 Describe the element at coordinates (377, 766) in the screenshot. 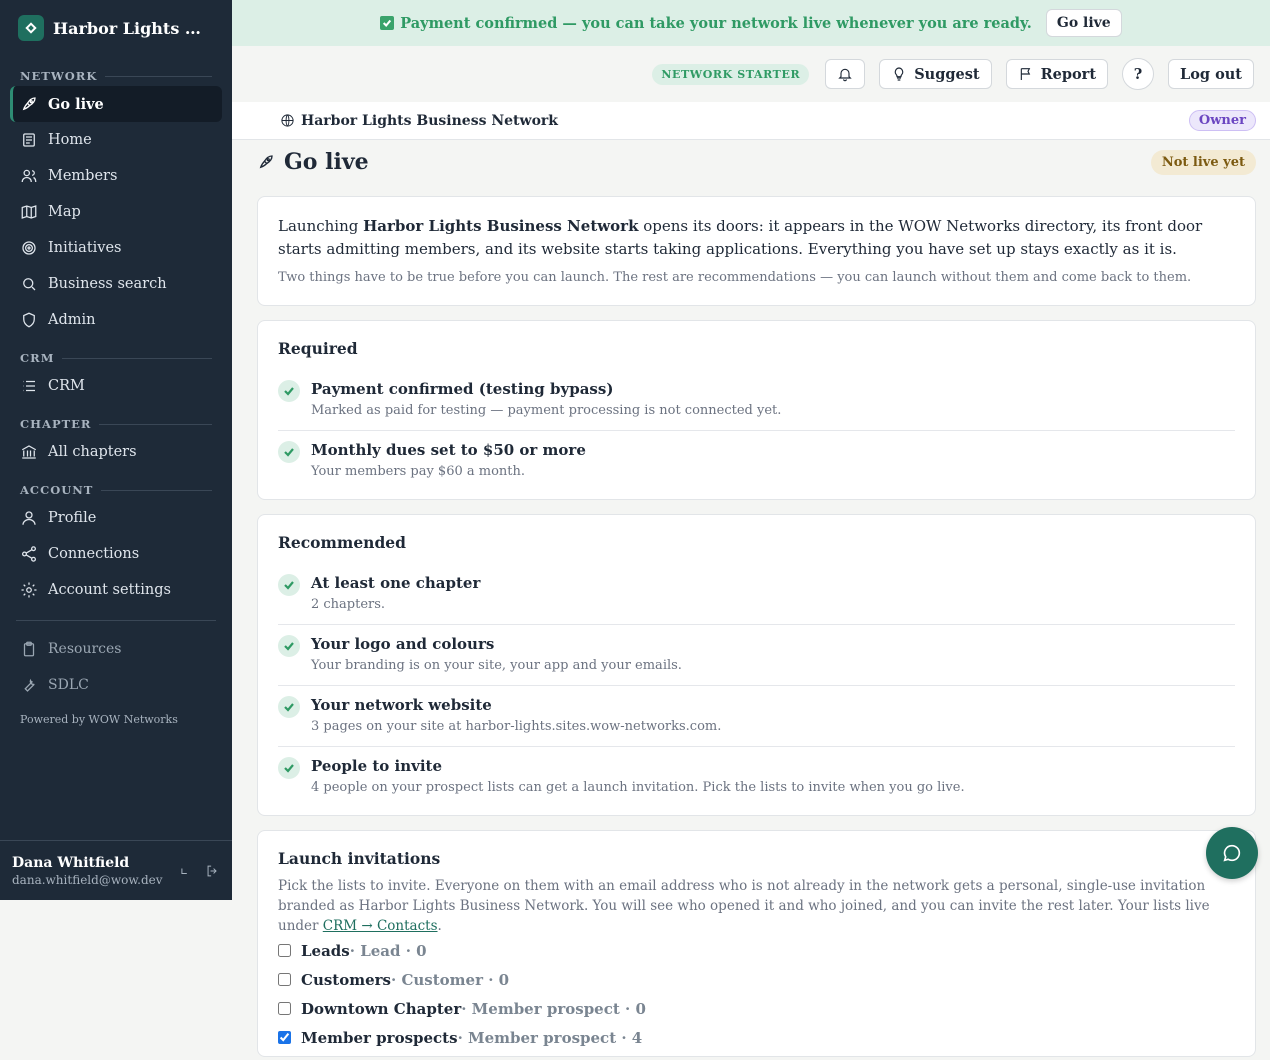

I see `check-title: People to invite` at that location.